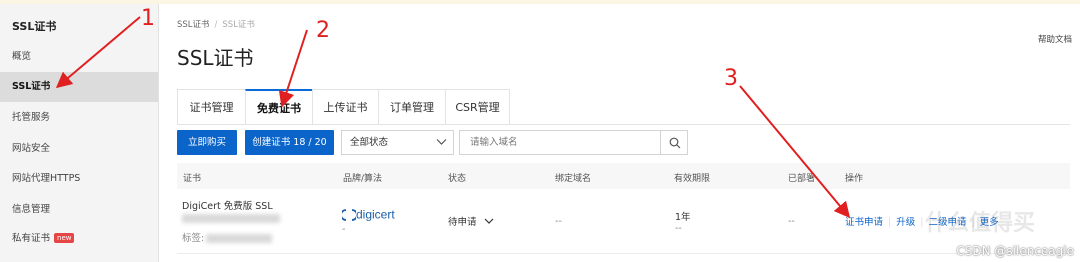  I want to click on search-button, so click(674, 142).